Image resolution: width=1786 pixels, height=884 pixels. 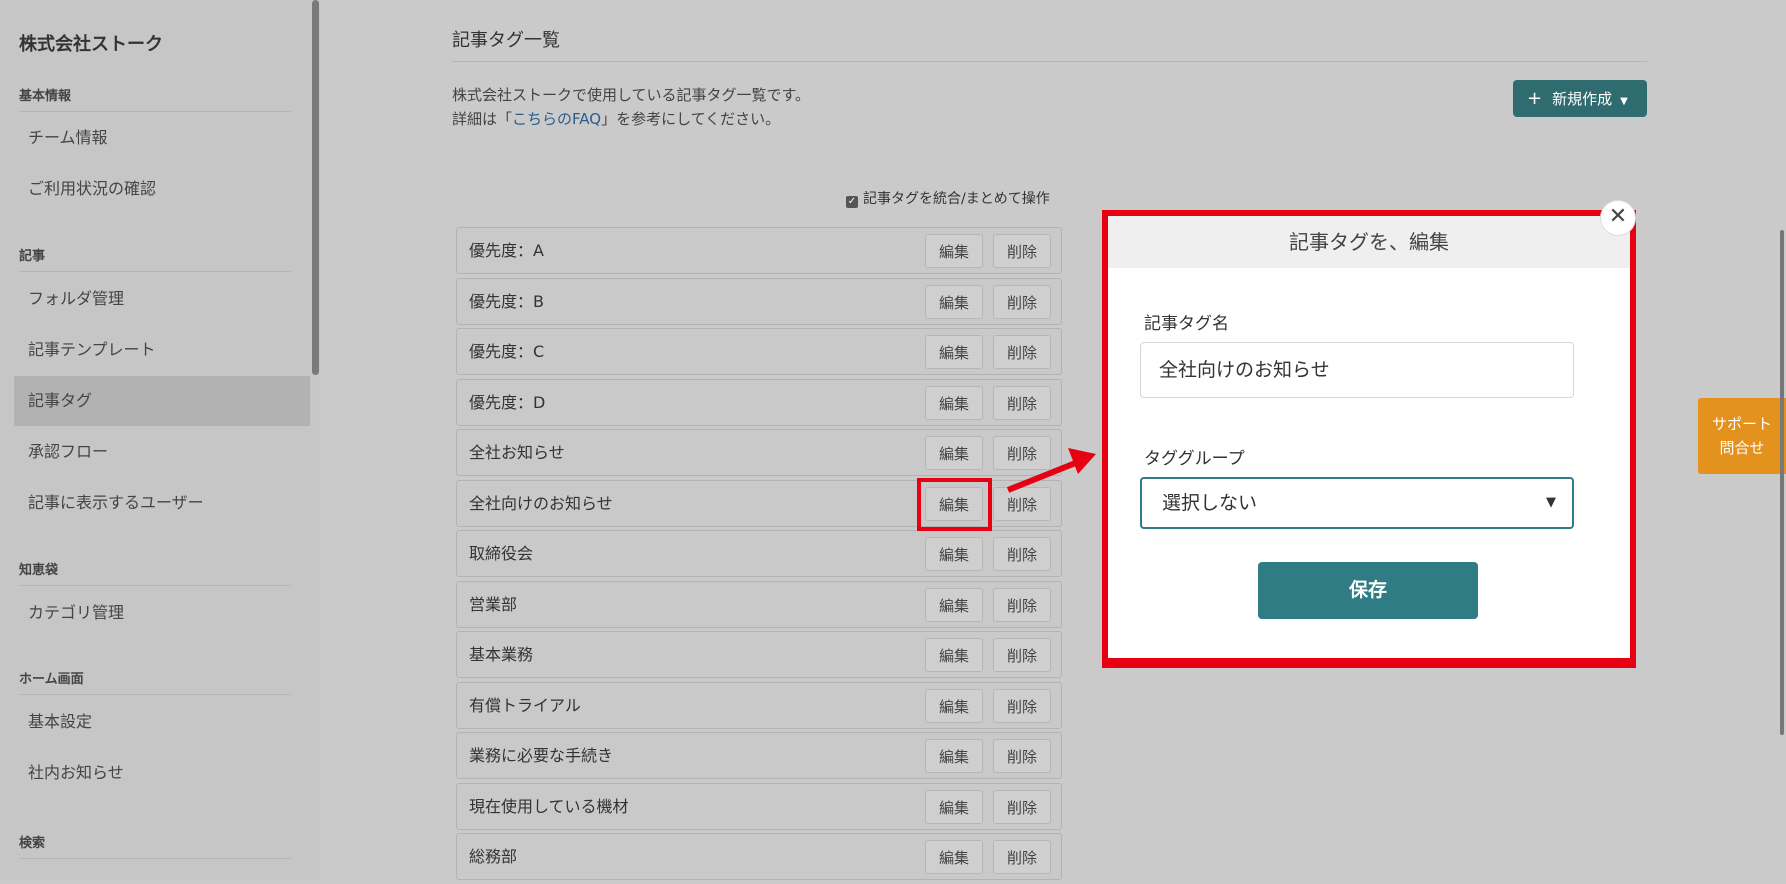 What do you see at coordinates (162, 138) in the screenshot?
I see `sidebar-item-team-info: チーム情報` at bounding box center [162, 138].